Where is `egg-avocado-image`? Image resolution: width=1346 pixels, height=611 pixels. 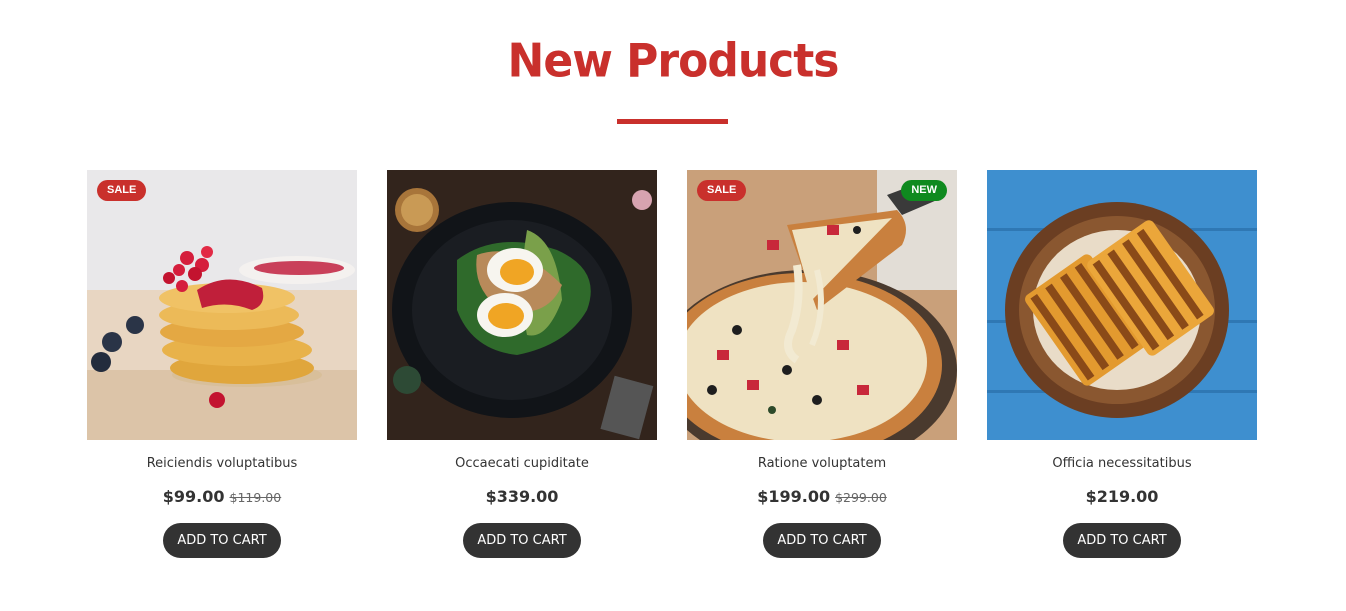
egg-avocado-image is located at coordinates (522, 305).